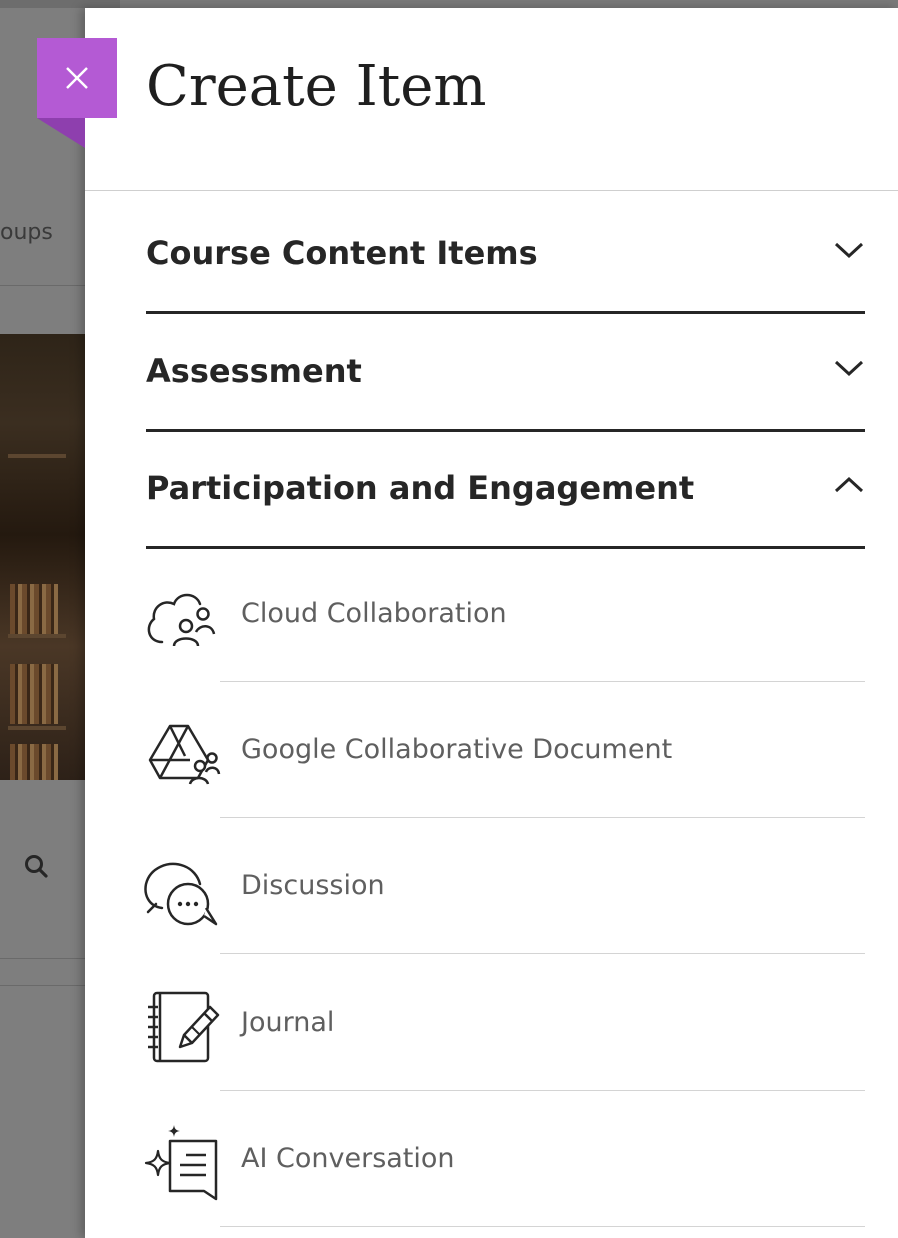 The width and height of the screenshot is (898, 1238). What do you see at coordinates (502, 1159) in the screenshot?
I see `list-item-ai-conversation: AI Conversation` at bounding box center [502, 1159].